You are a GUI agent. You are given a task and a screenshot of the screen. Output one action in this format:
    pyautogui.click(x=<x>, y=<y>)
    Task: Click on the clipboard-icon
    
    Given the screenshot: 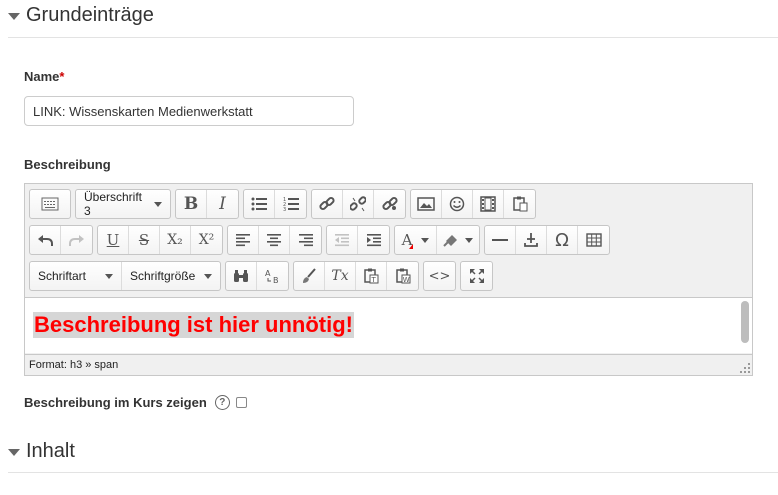 What is the action you would take?
    pyautogui.click(x=519, y=204)
    